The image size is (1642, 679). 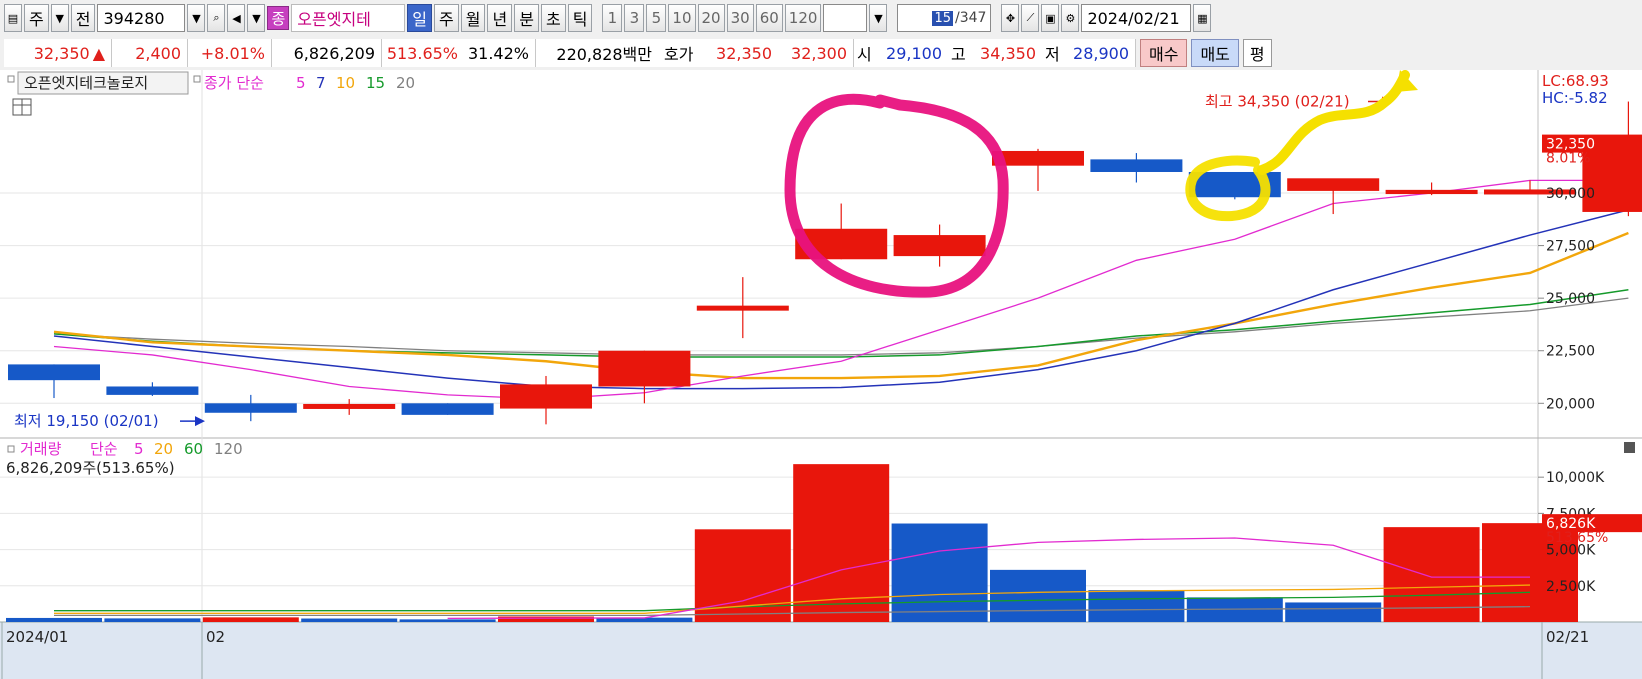 What do you see at coordinates (36, 18) in the screenshot?
I see `type-selector: 주` at bounding box center [36, 18].